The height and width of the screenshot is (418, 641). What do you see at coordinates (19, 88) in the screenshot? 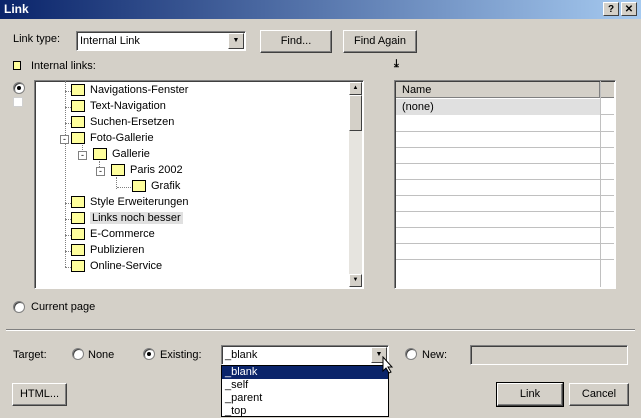
I see `internal-links-radio` at bounding box center [19, 88].